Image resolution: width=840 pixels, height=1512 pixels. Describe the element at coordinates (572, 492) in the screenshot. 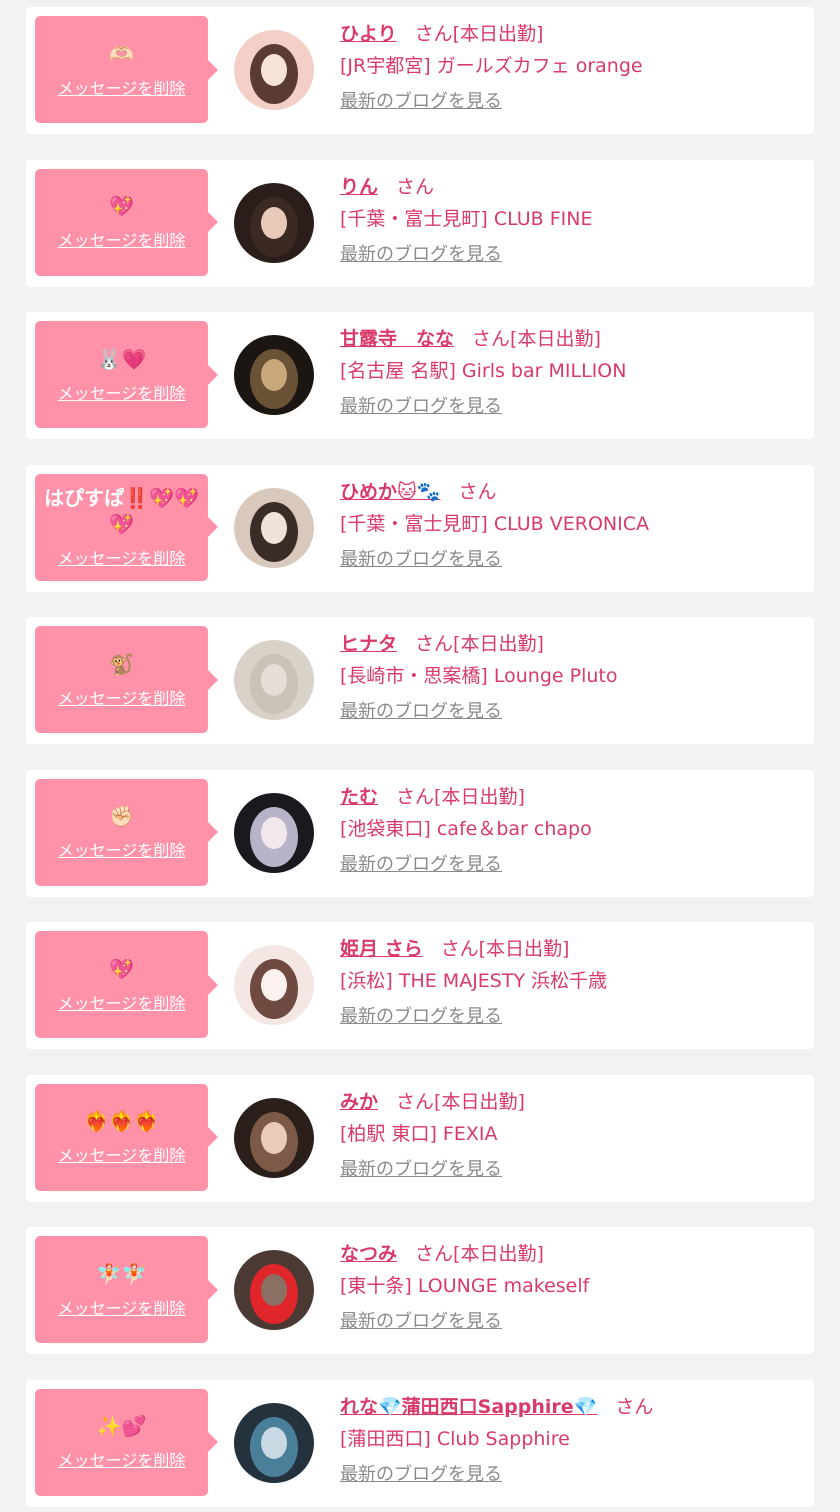

I see `cast-name-row: ひめか🐱🐾 さん` at that location.